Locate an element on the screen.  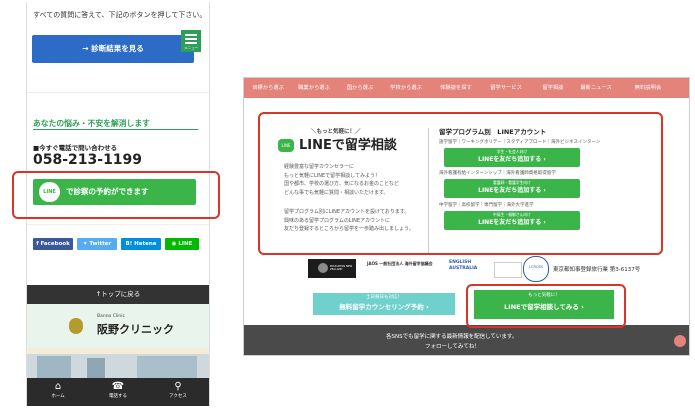
menu-button: メニュー is located at coordinates (191, 41).